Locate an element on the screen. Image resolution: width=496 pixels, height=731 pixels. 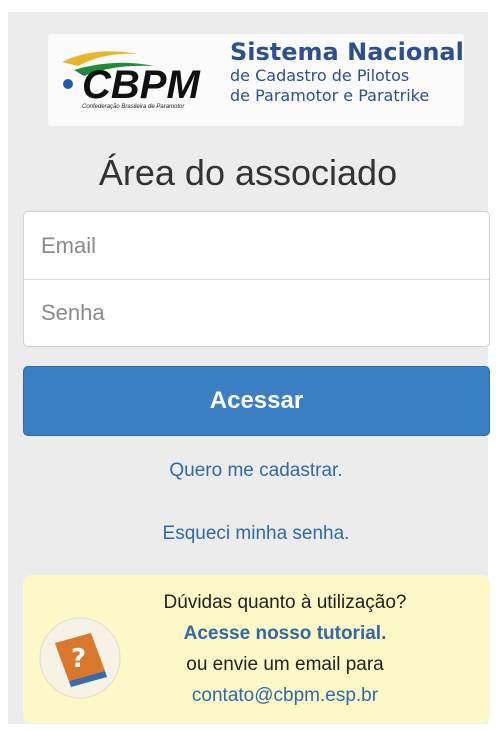
page-title: Área do associado is located at coordinates (248, 172).